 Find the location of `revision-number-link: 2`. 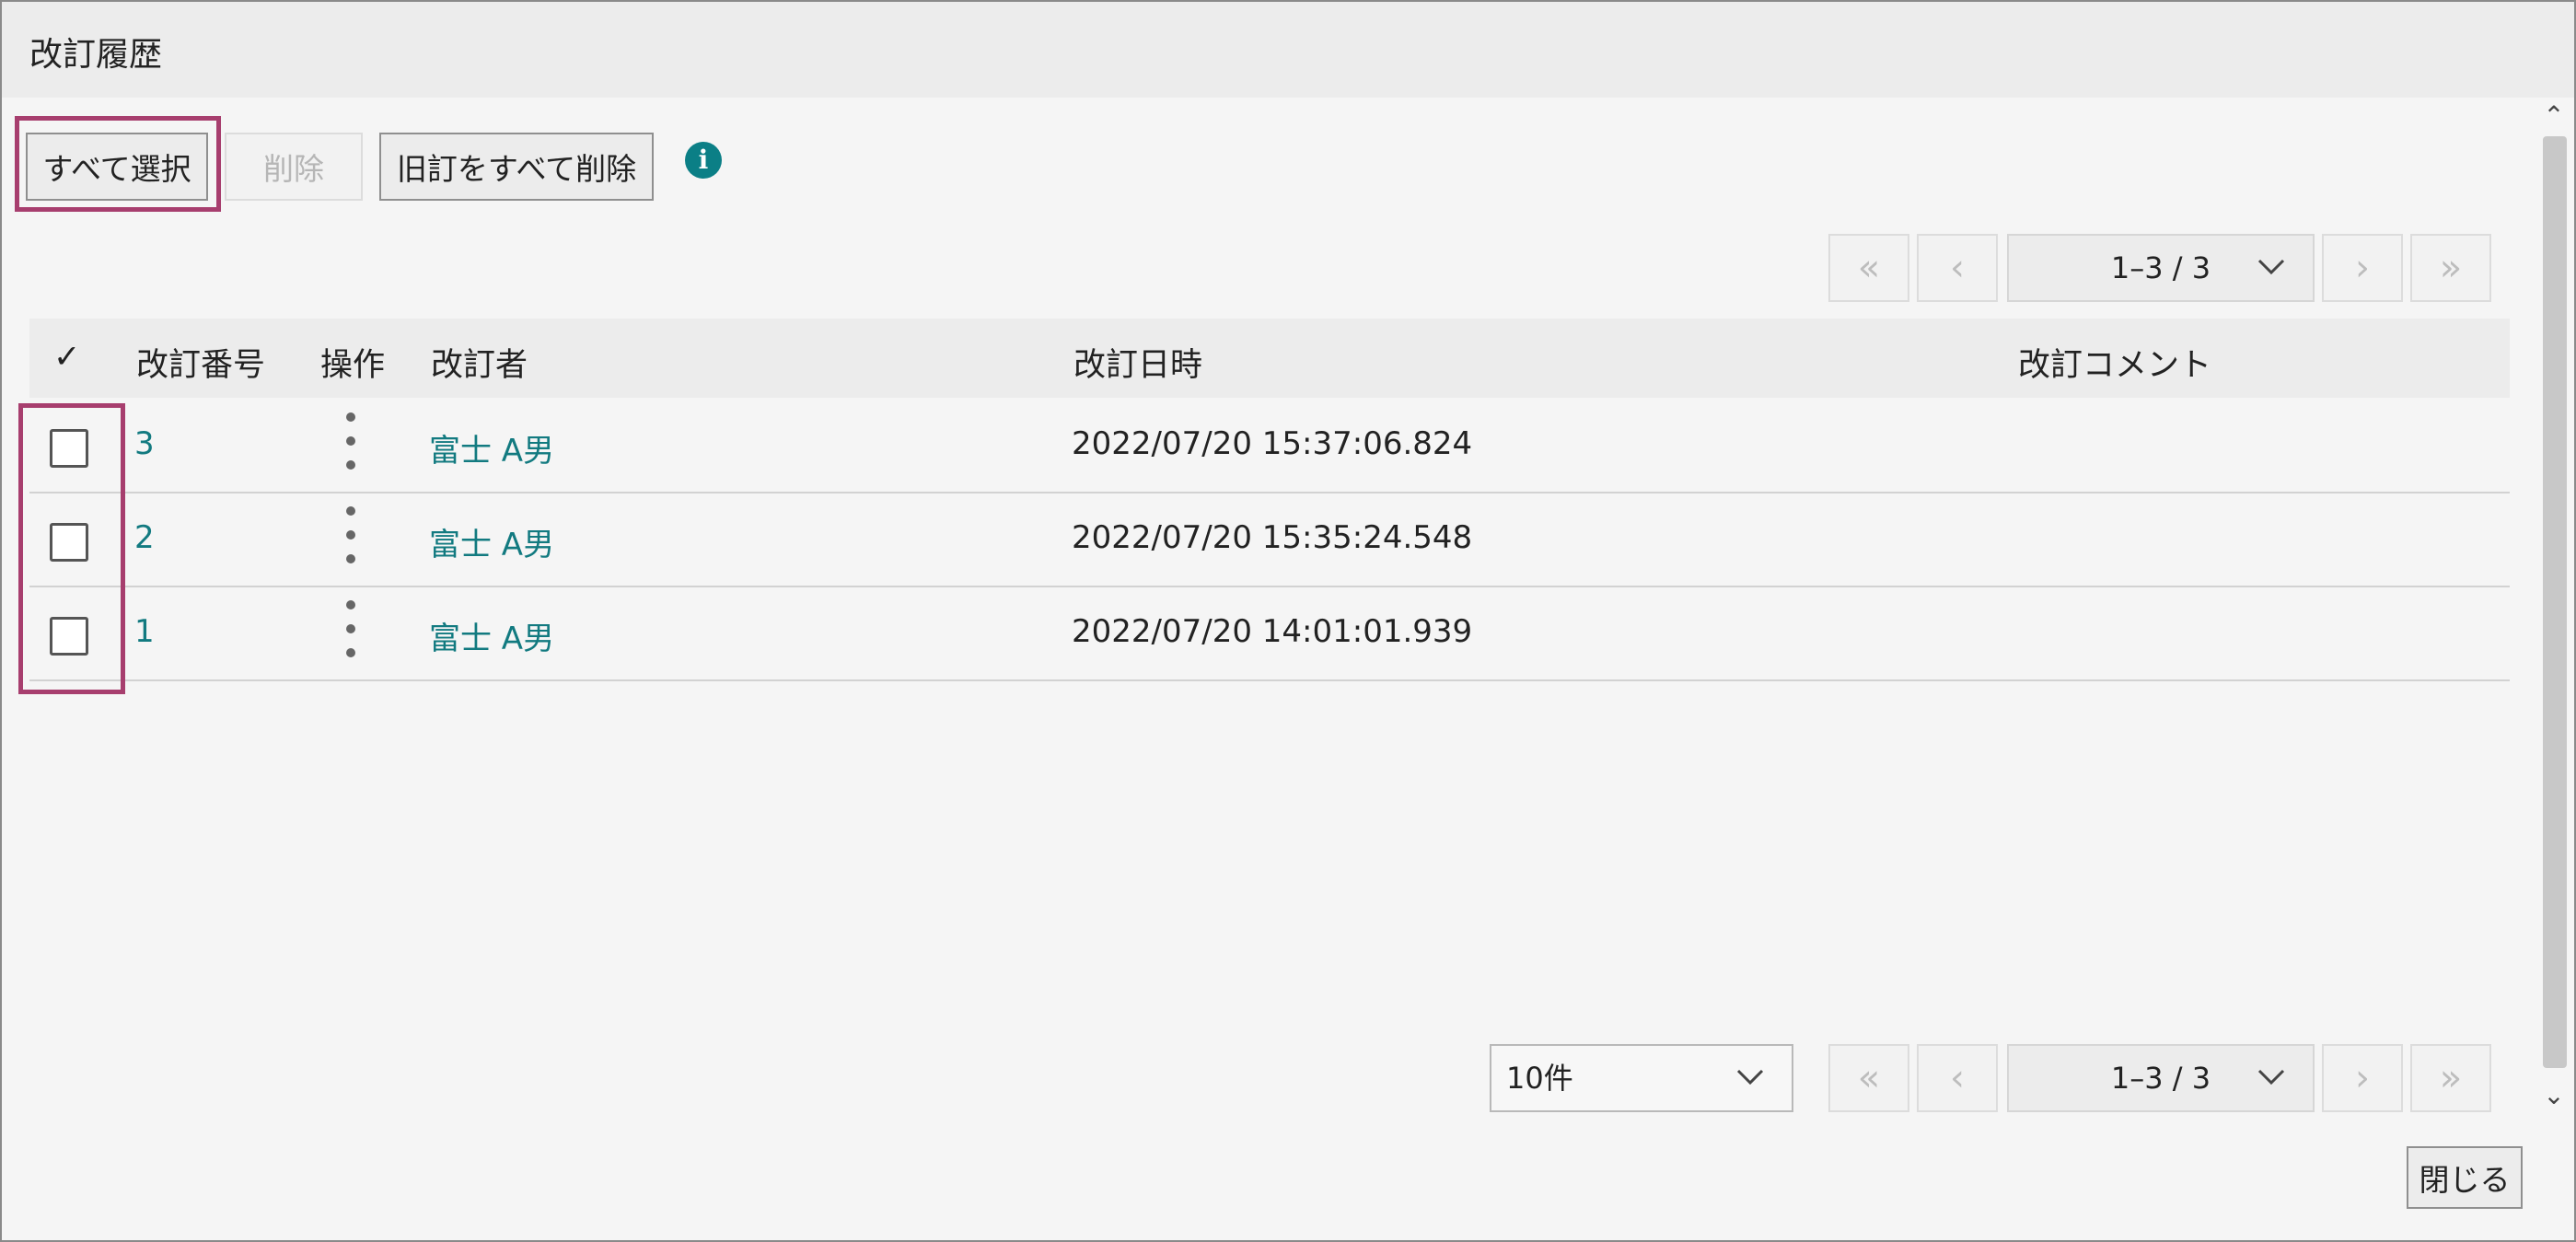

revision-number-link: 2 is located at coordinates (144, 537).